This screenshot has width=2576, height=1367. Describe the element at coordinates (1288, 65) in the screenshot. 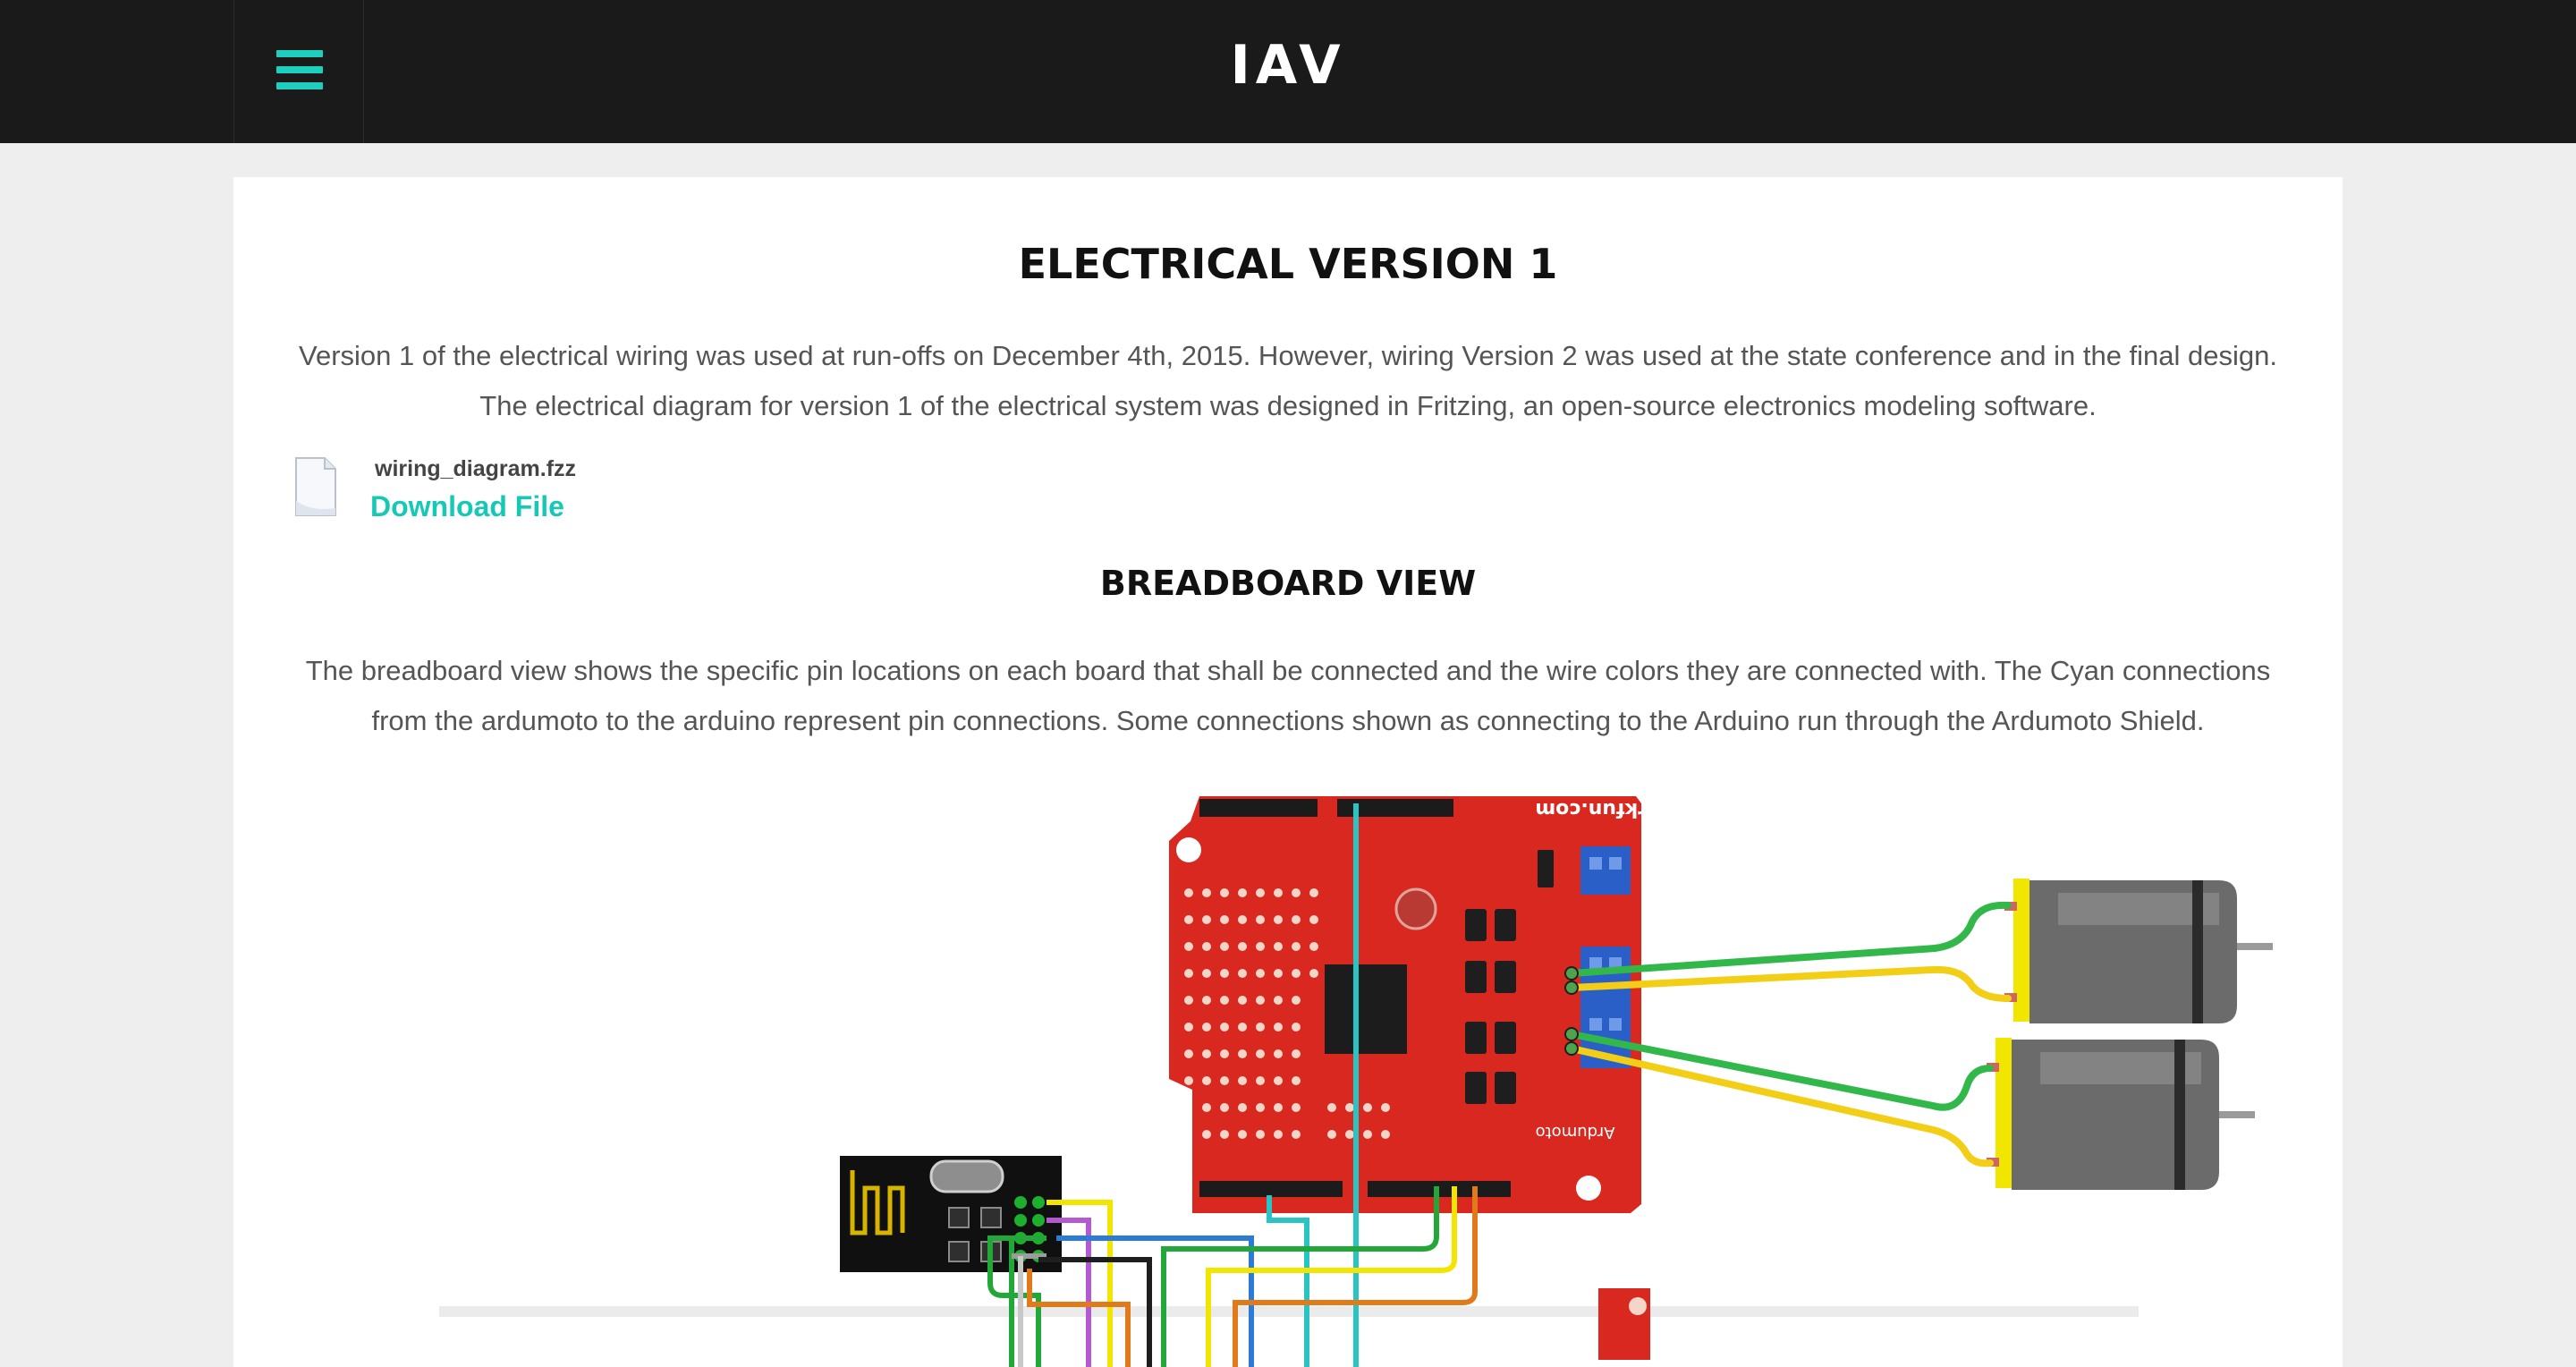

I see `site-title: IAV` at that location.